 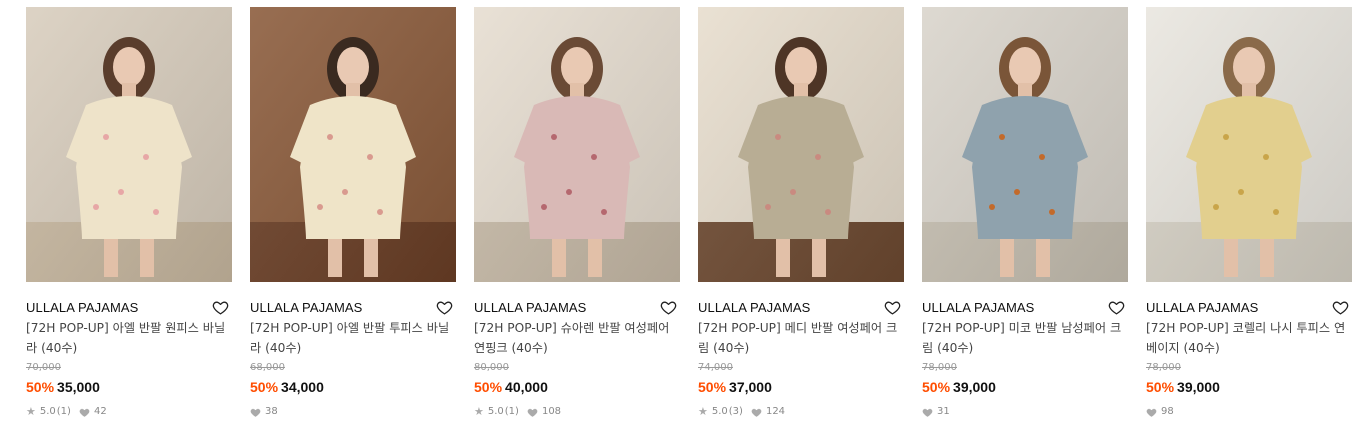 I want to click on sale-price-row: 50% 37,000, so click(x=801, y=387).